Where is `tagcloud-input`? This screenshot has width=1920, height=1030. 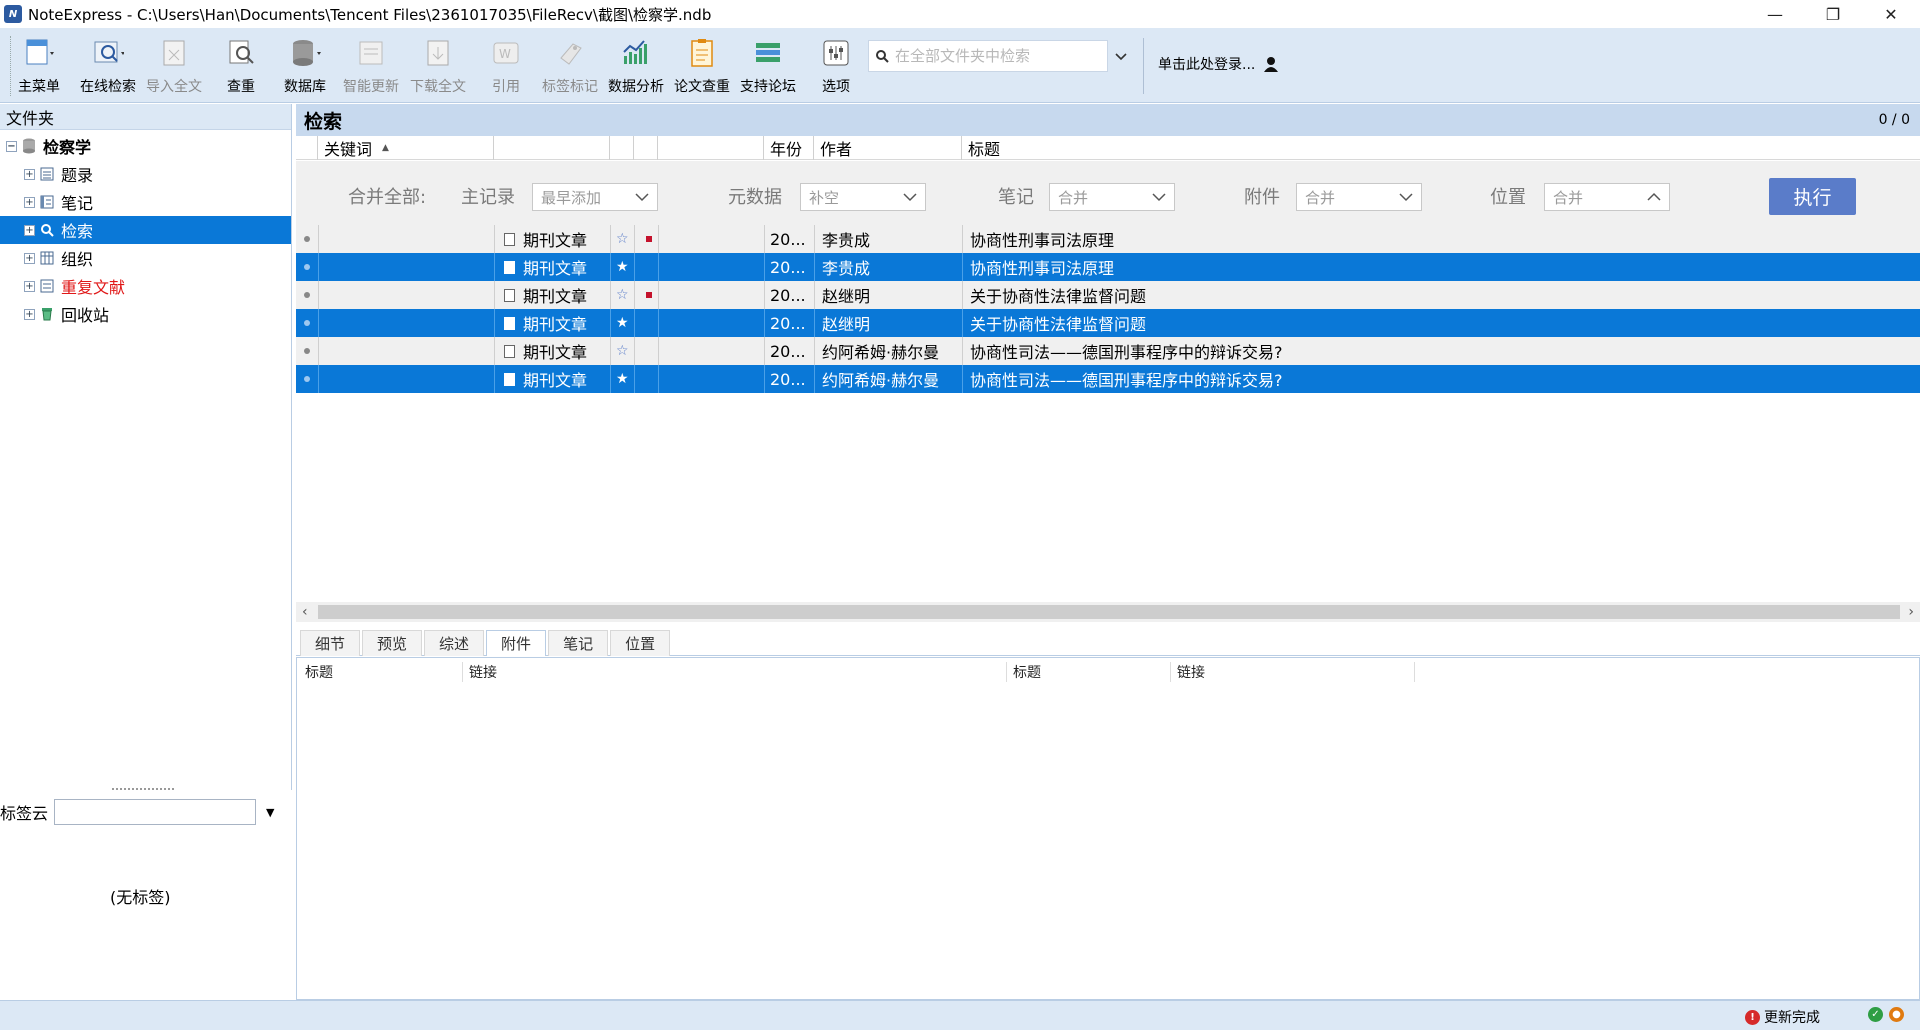 tagcloud-input is located at coordinates (155, 812).